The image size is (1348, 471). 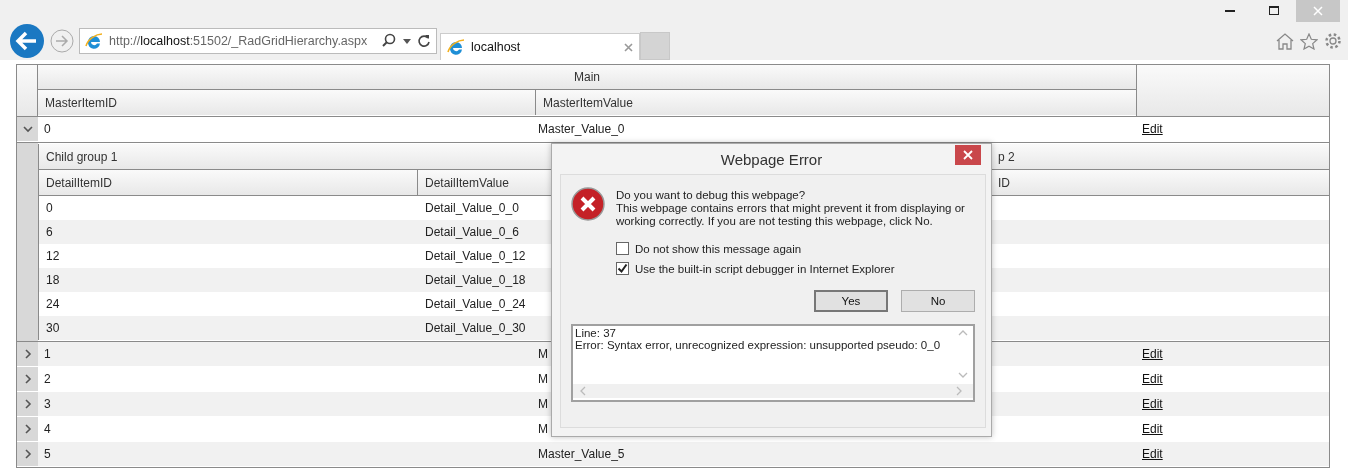 What do you see at coordinates (1285, 41) in the screenshot?
I see `home-icon` at bounding box center [1285, 41].